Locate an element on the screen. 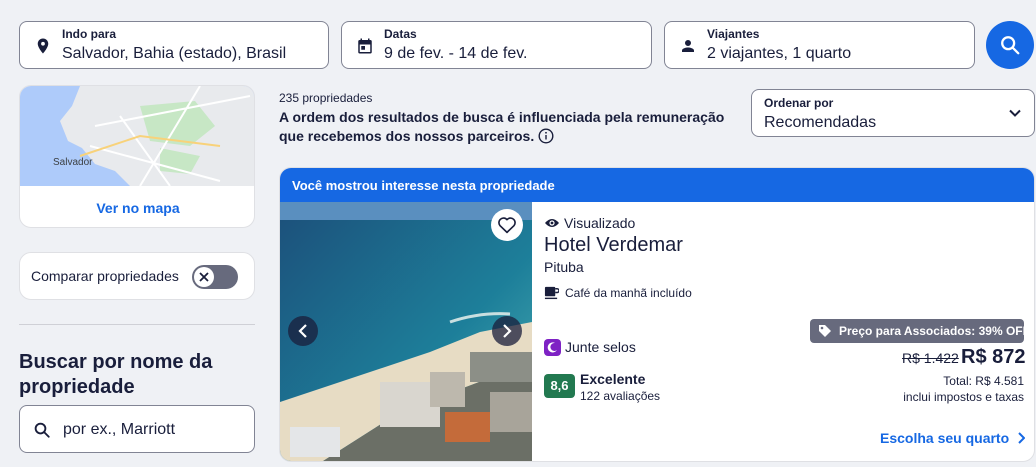 Image resolution: width=1036 pixels, height=467 pixels. chevron-down-icon is located at coordinates (1015, 113).